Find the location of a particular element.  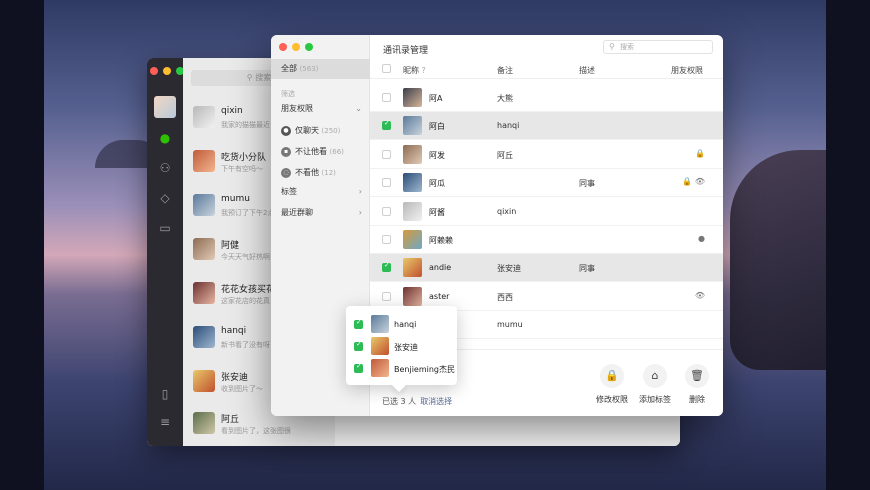

chat-name: 张安迪 is located at coordinates (235, 378).